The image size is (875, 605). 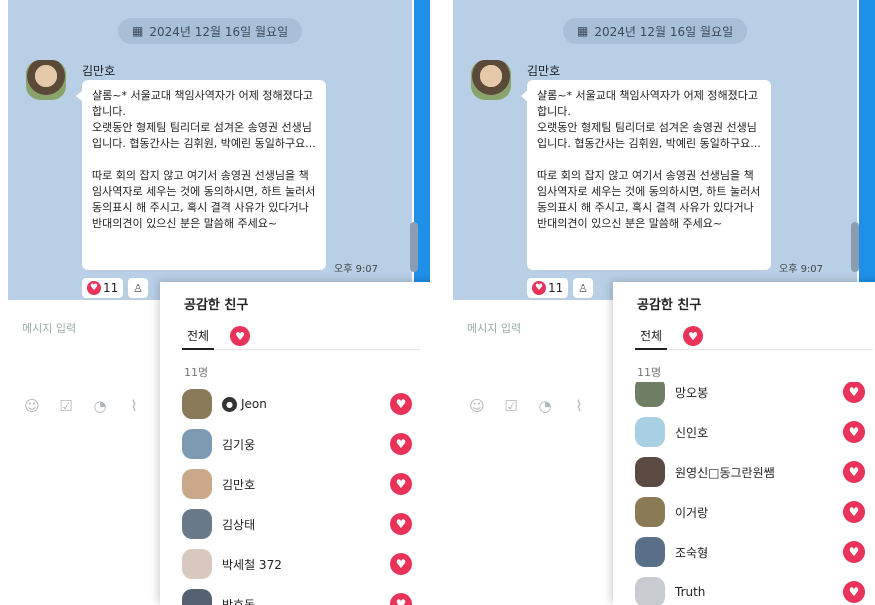 I want to click on list-item: 김상태 ♥, so click(x=297, y=524).